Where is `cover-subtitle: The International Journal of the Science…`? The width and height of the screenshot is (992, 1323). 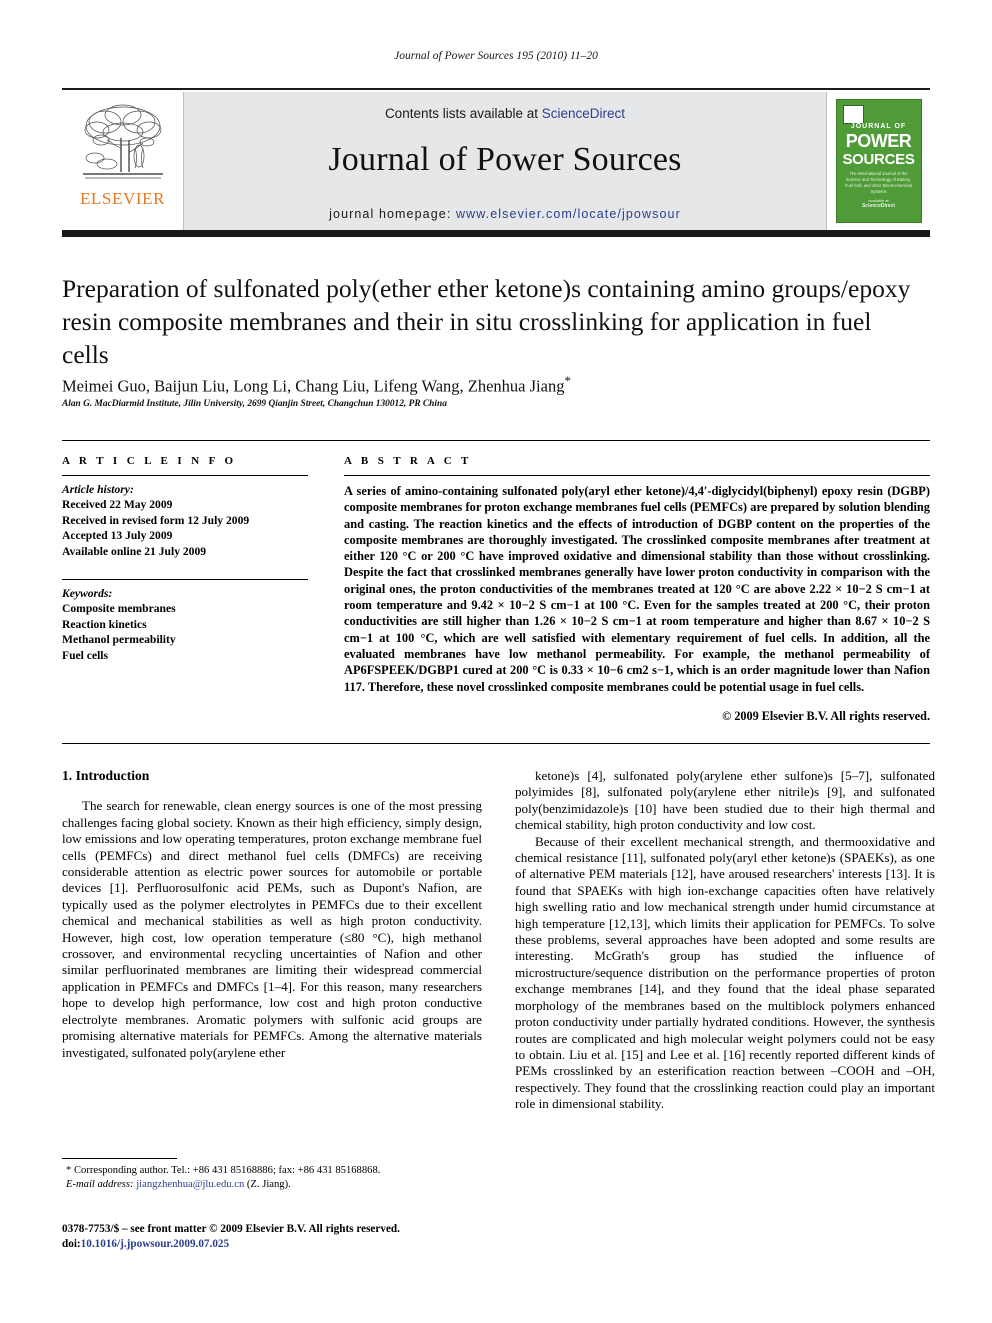
cover-subtitle: The International Journal of the Science… is located at coordinates (878, 182).